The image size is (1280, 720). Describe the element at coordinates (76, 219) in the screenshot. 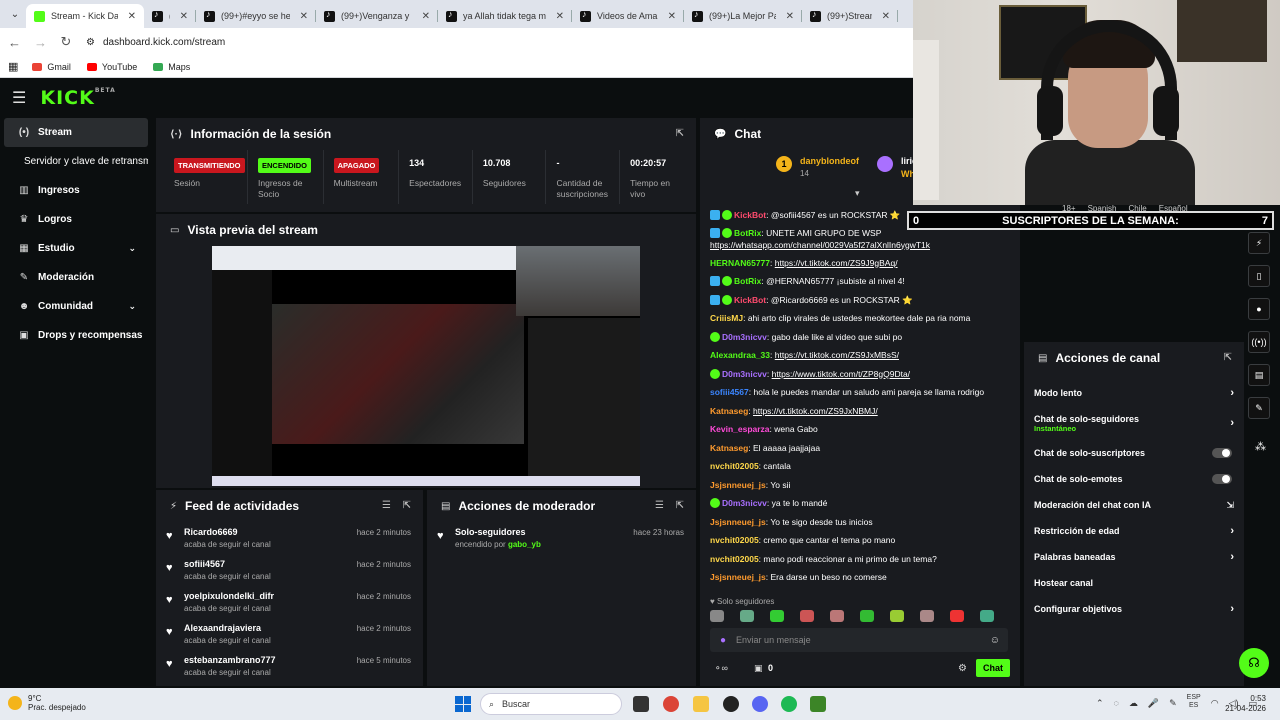

I see `sidebar-item-logros: ♛ Logros` at that location.